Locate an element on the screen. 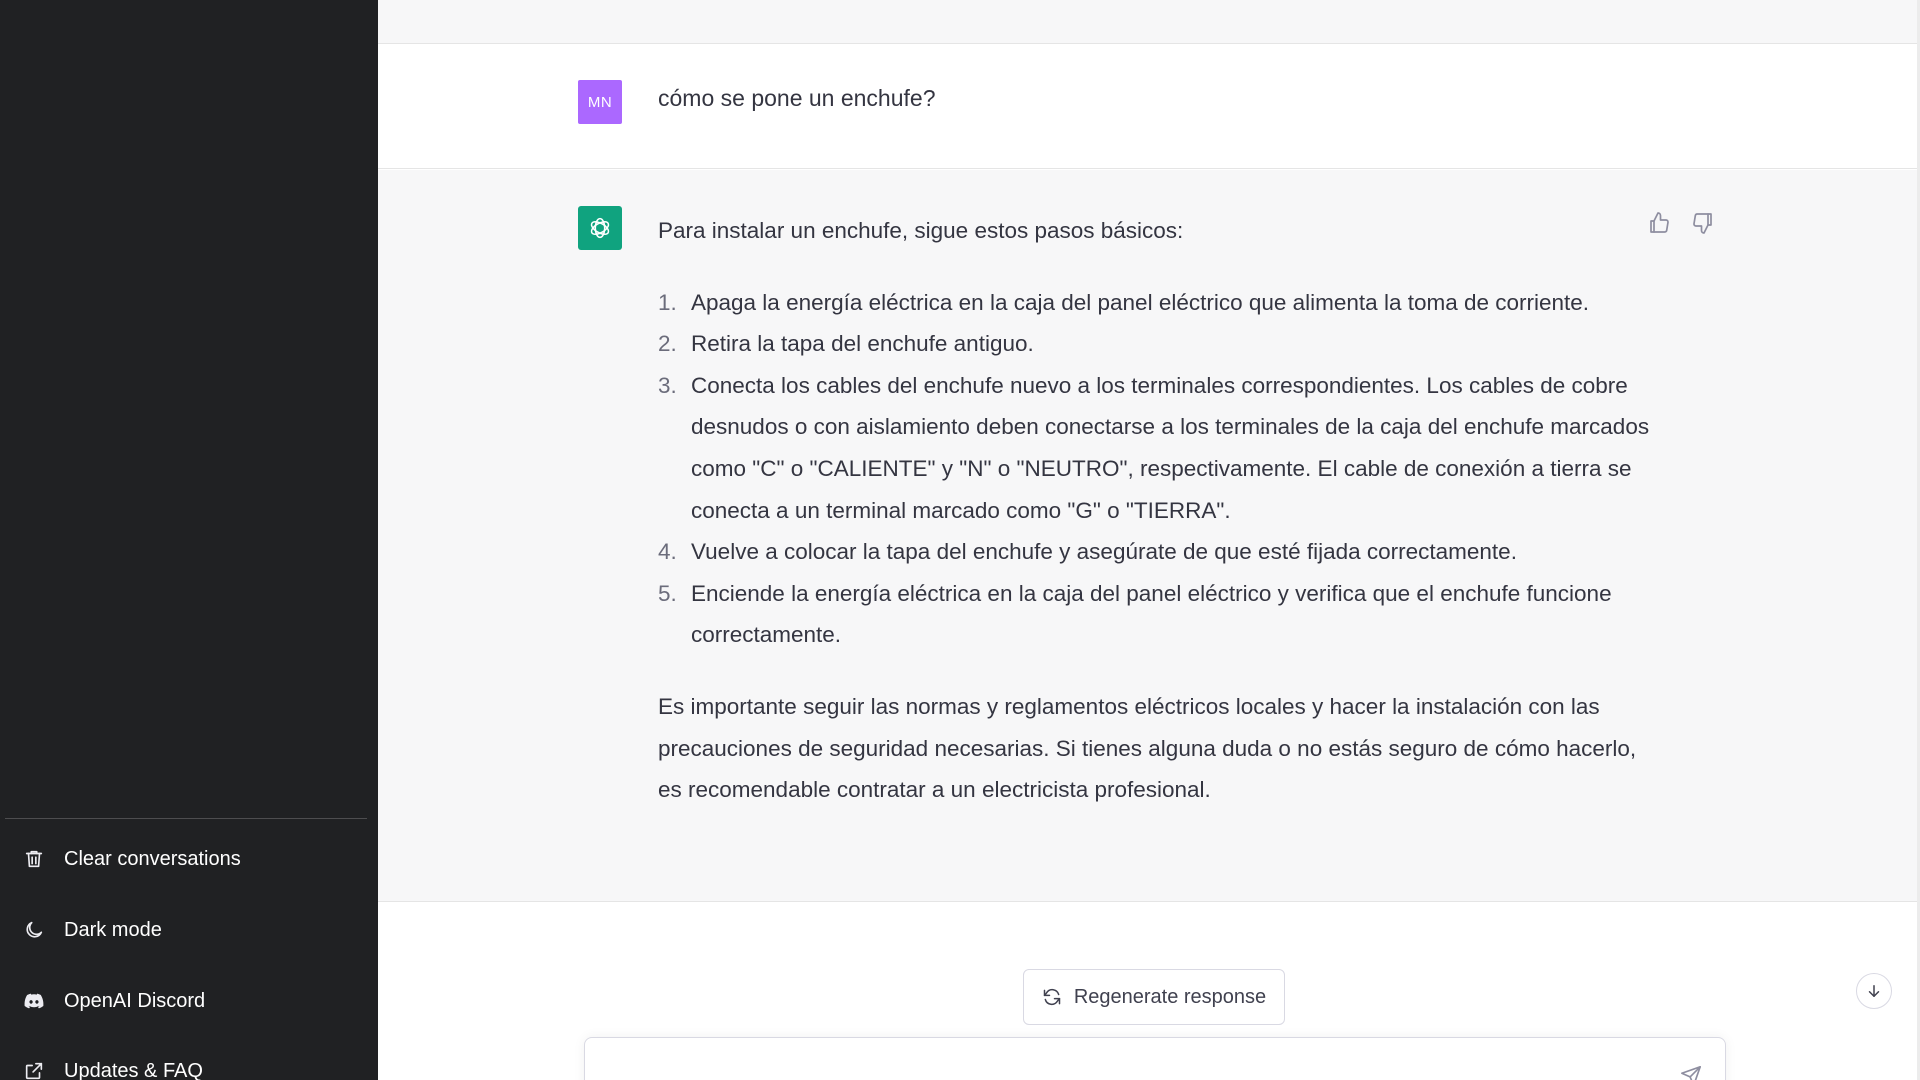 This screenshot has width=1920, height=1080. arrow-down-icon is located at coordinates (1874, 991).